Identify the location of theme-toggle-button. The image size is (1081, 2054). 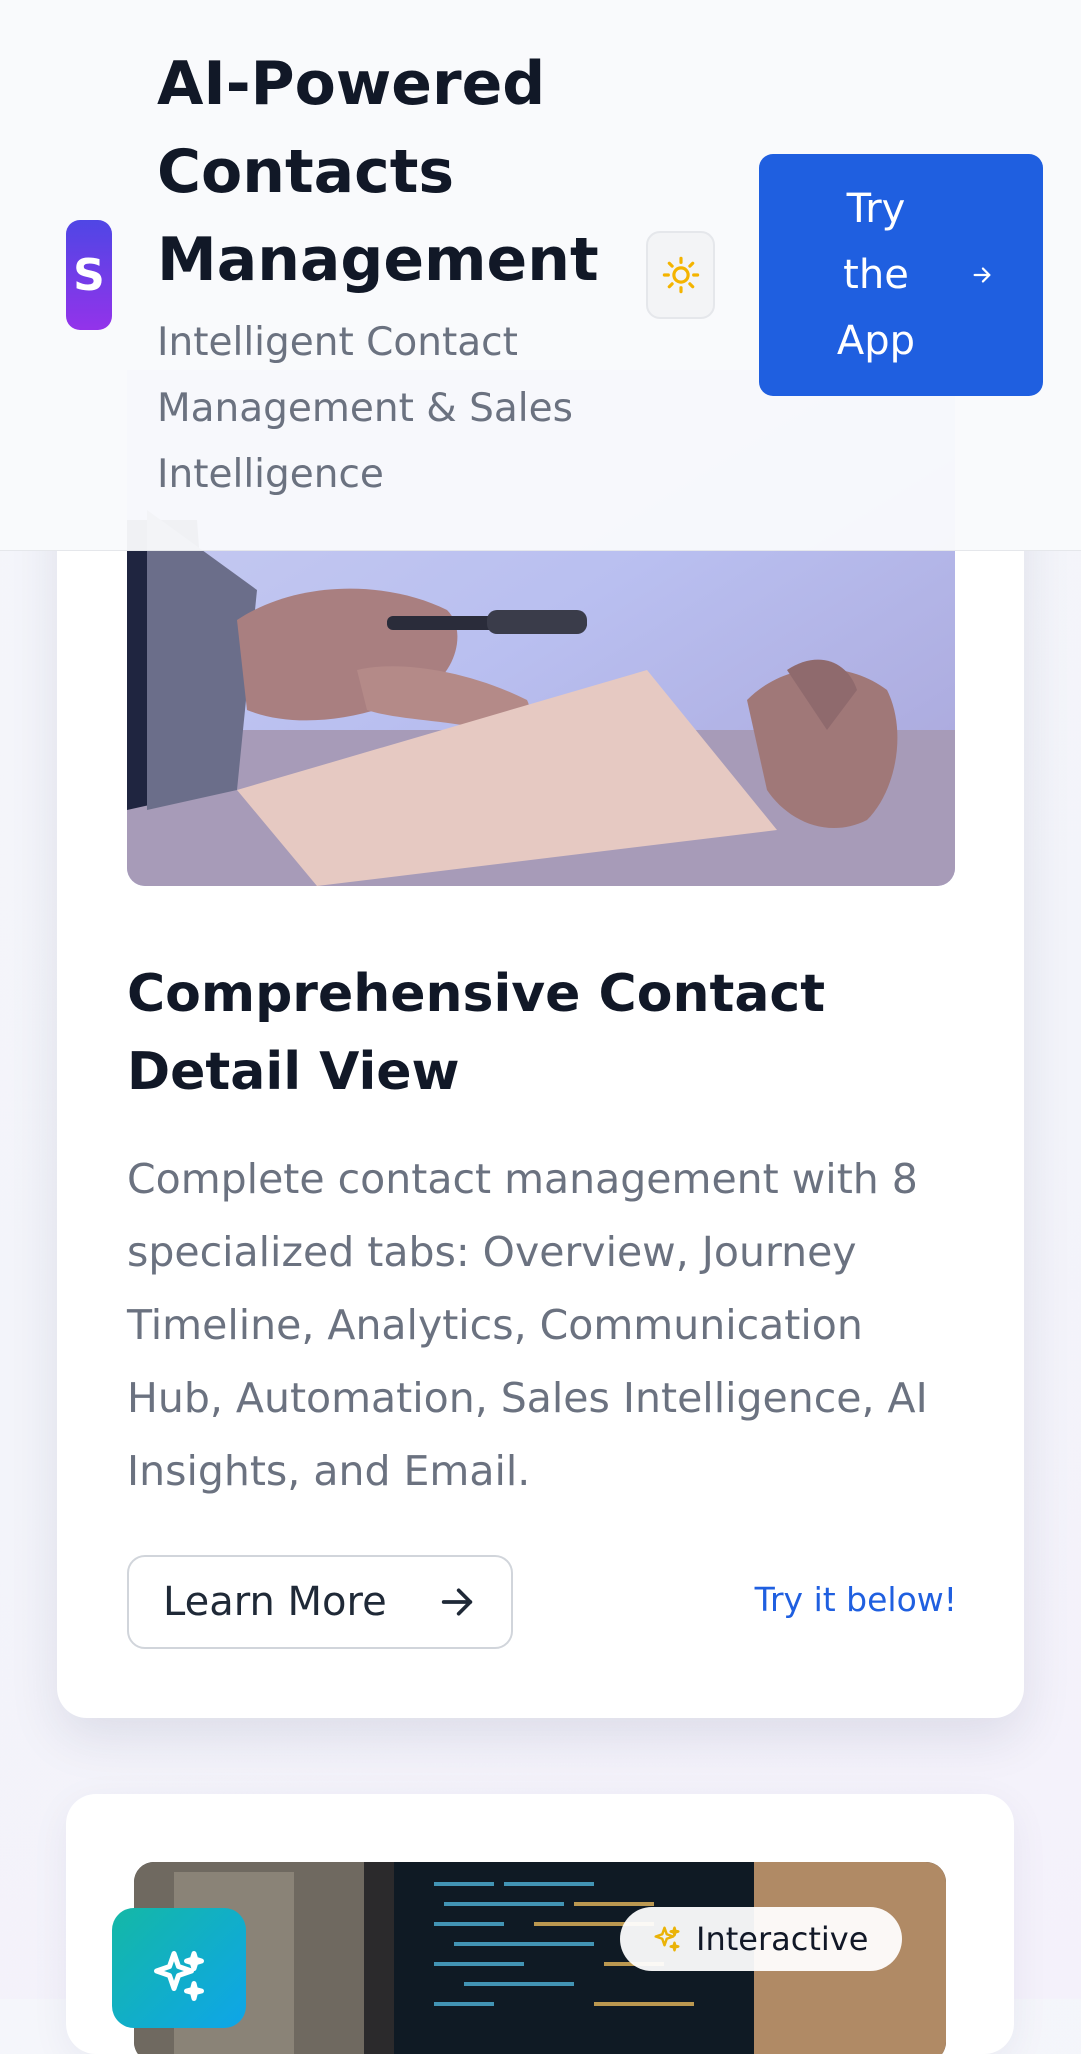
(680, 275).